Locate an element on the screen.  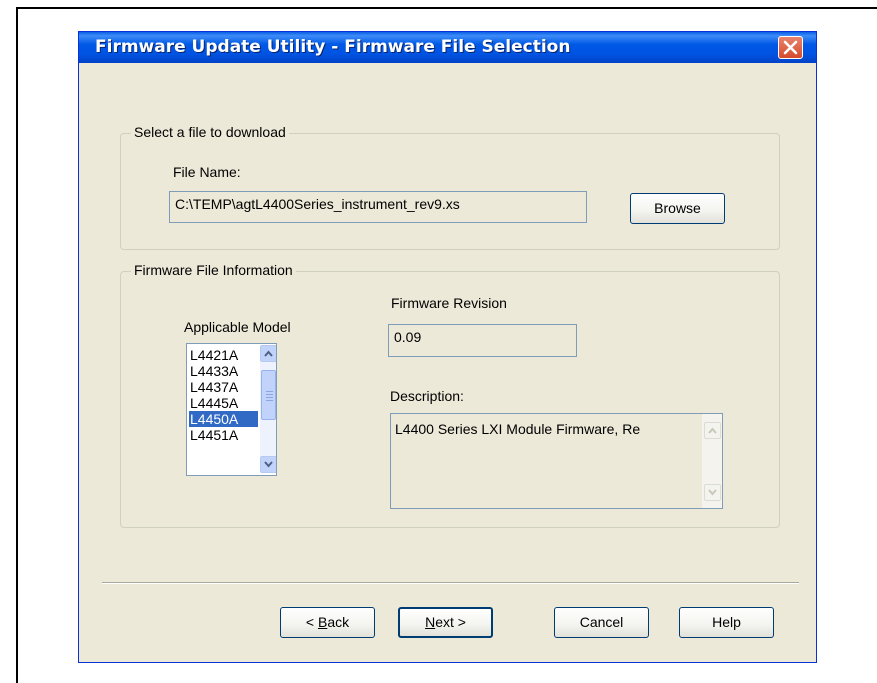
firmware-revision-value: 0.09 is located at coordinates (408, 337).